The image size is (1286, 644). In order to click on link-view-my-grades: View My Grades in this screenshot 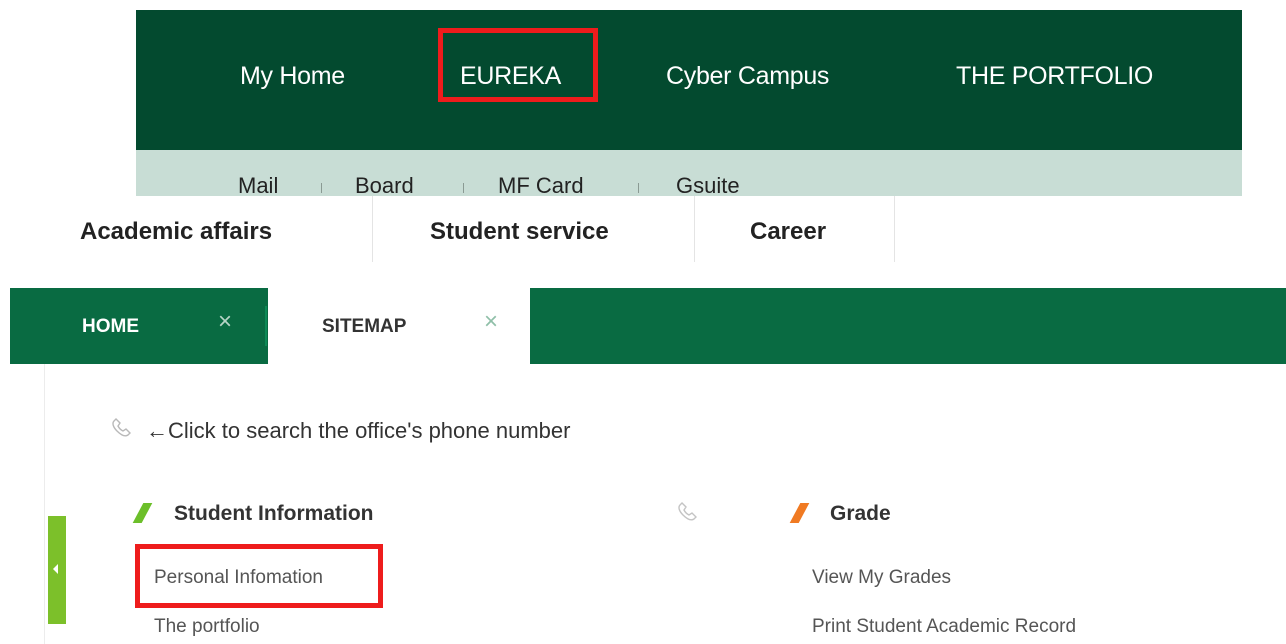, I will do `click(881, 578)`.